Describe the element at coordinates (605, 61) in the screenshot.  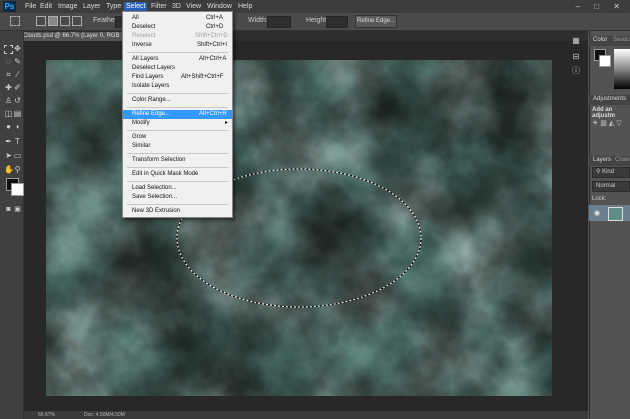
I see `color-panel-background` at that location.